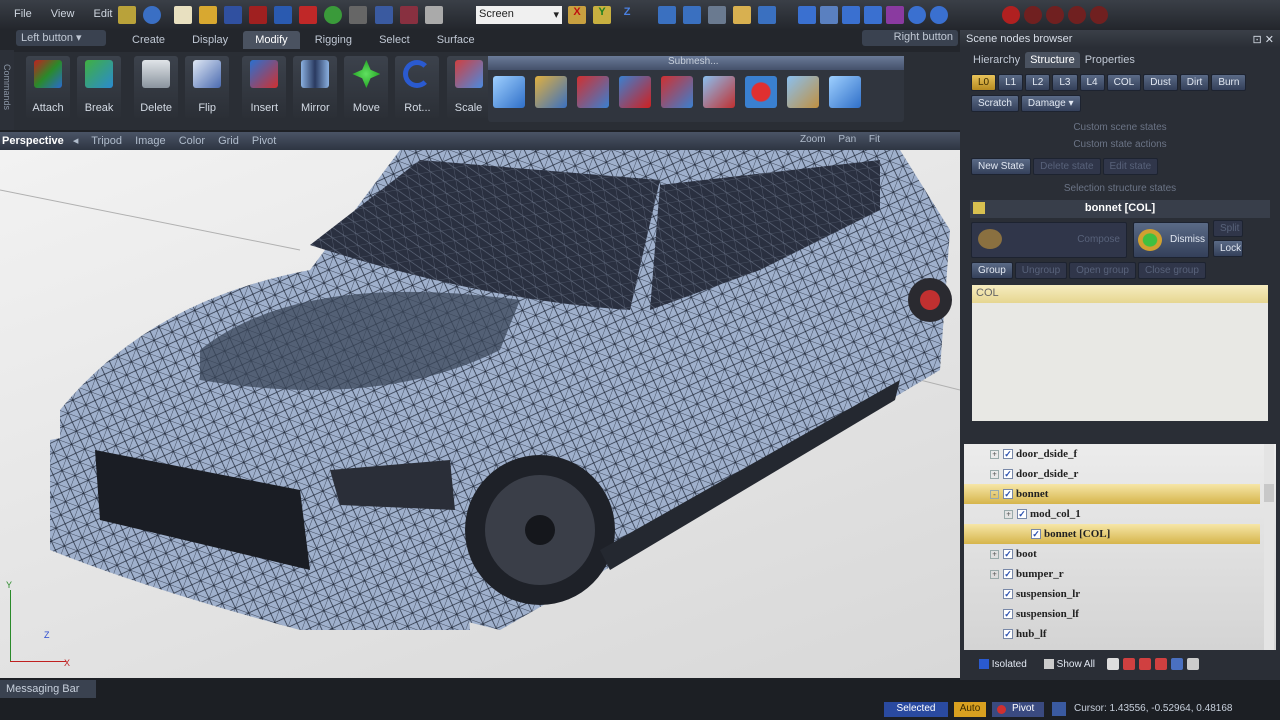 The height and width of the screenshot is (720, 1280). What do you see at coordinates (1112, 534) in the screenshot?
I see `tree-node: ✓ bonnet [COL]` at bounding box center [1112, 534].